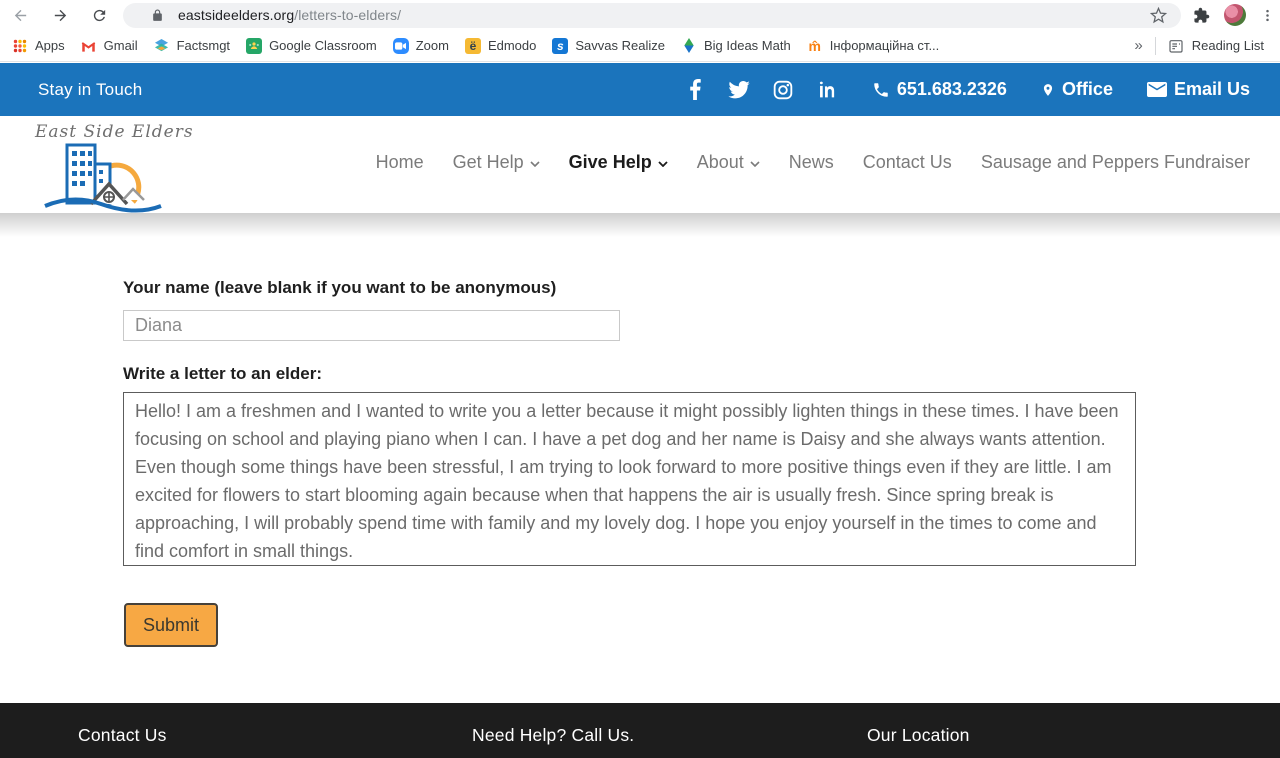  Describe the element at coordinates (560, 45) in the screenshot. I see `savvas-realize-icon: s` at that location.